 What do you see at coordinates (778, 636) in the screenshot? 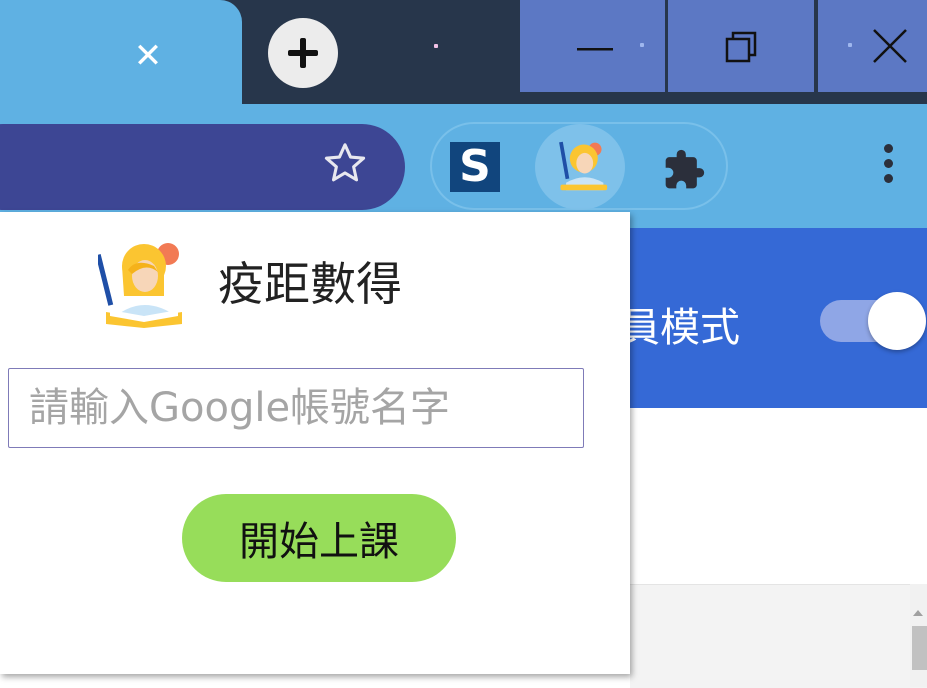
I see `page-content-area` at bounding box center [778, 636].